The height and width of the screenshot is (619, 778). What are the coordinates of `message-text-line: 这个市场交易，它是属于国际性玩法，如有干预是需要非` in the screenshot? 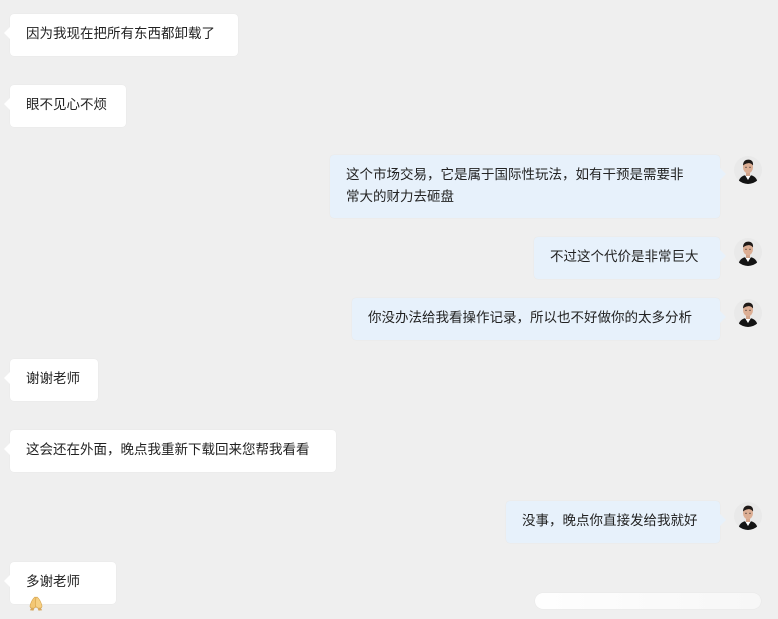 It's located at (515, 175).